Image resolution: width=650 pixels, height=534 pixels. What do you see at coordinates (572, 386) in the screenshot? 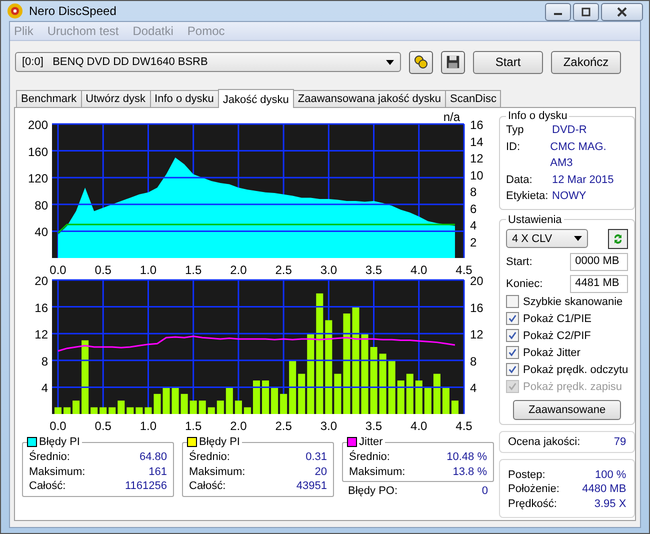
I see `checkbox-label: Pokaż prędk. zapisu` at bounding box center [572, 386].